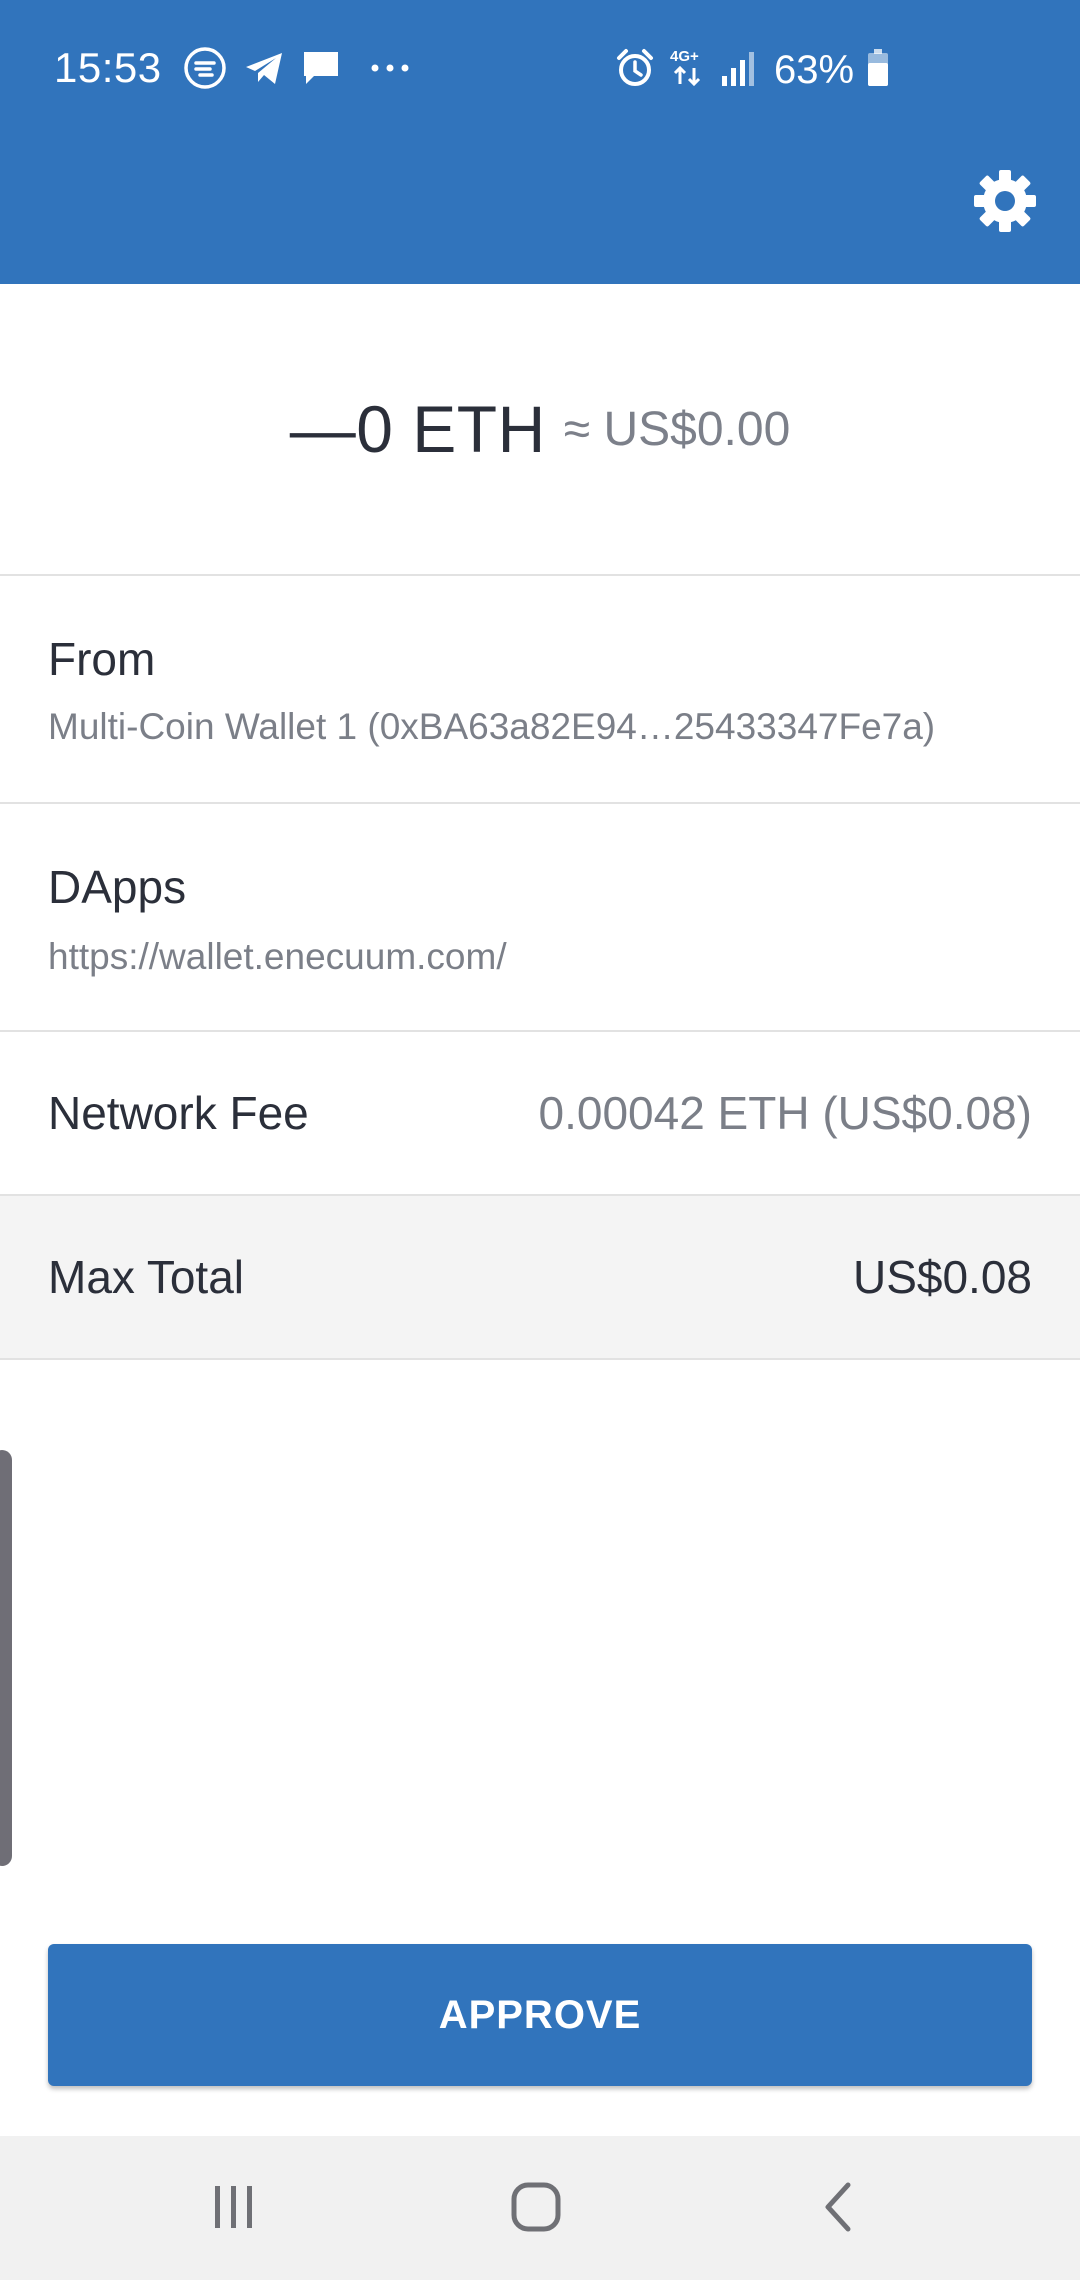 This screenshot has height=2280, width=1080. What do you see at coordinates (205, 70) in the screenshot?
I see `sync-icon` at bounding box center [205, 70].